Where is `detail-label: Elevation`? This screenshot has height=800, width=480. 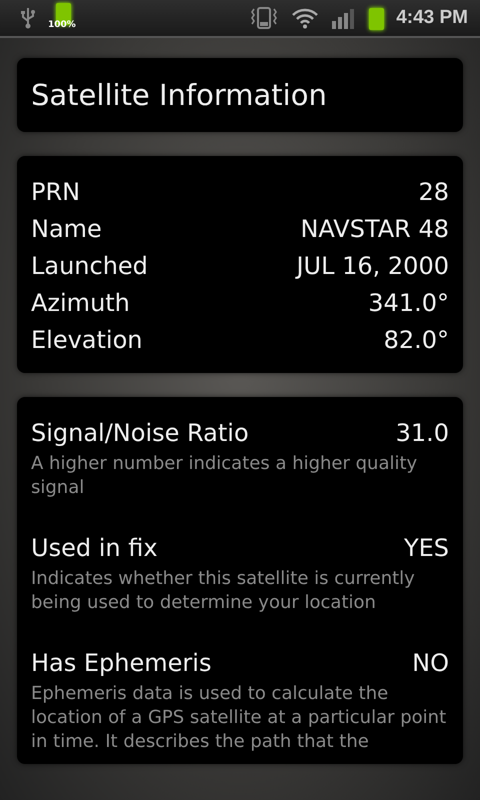 detail-label: Elevation is located at coordinates (86, 340).